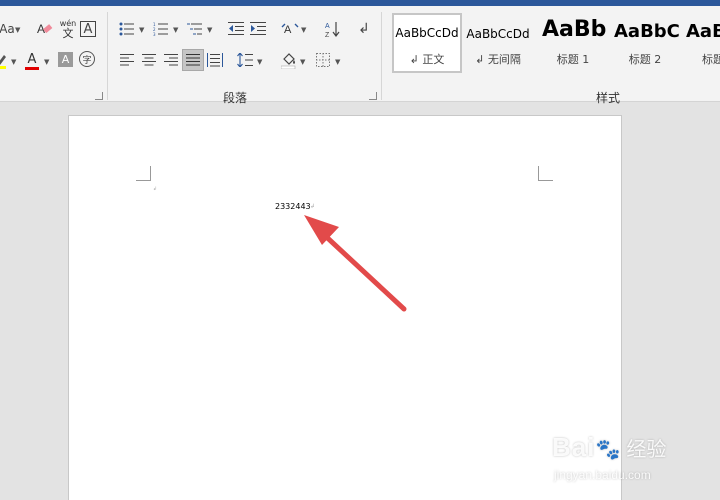 Image resolution: width=720 pixels, height=500 pixels. I want to click on annotation-arrow-icon, so click(355, 263).